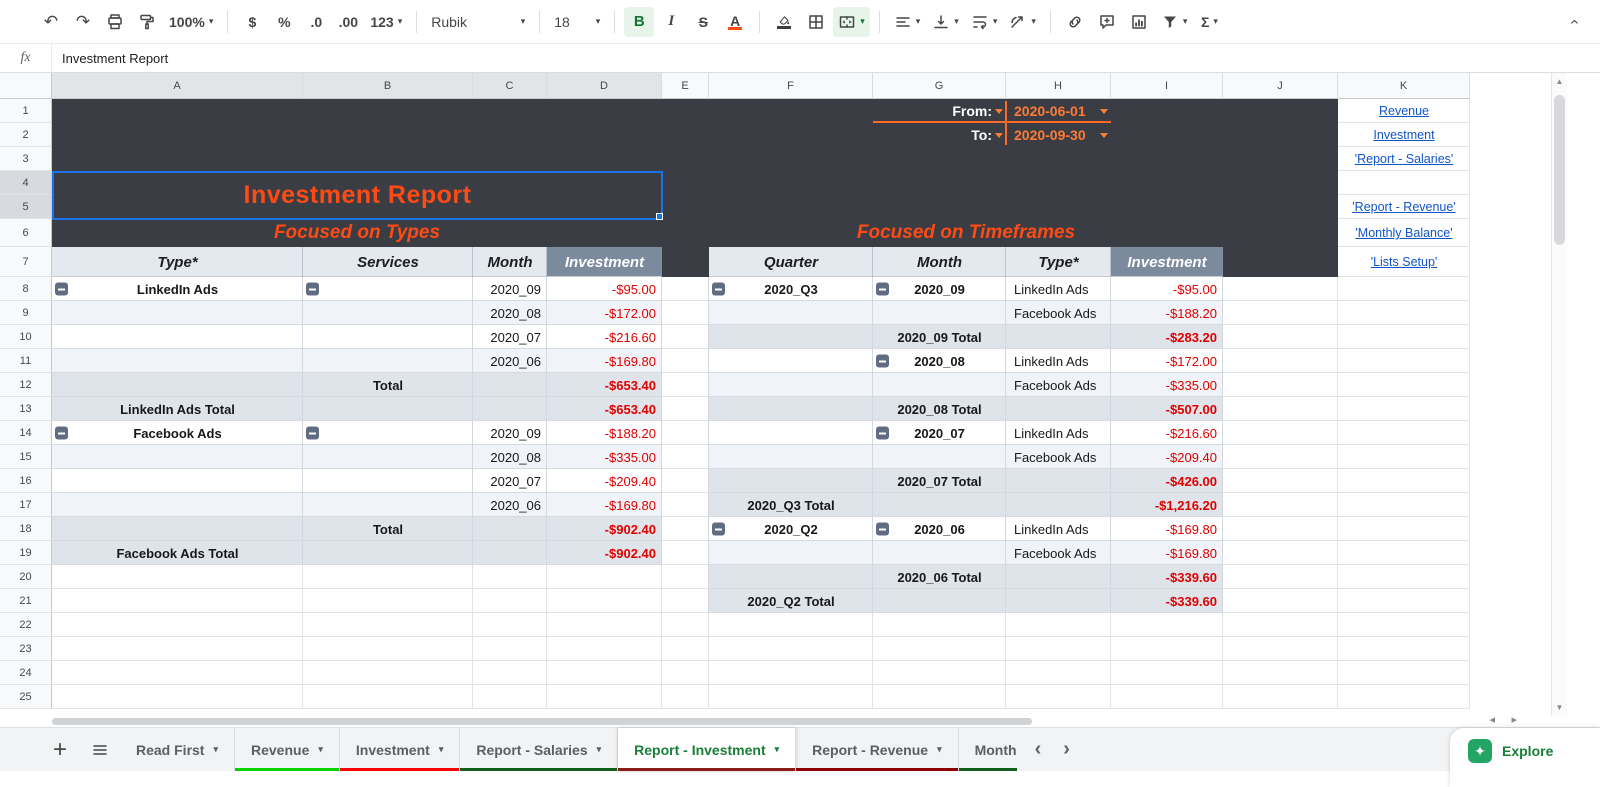  What do you see at coordinates (1066, 749) in the screenshot?
I see `tab-scroll-right-icon: ›` at bounding box center [1066, 749].